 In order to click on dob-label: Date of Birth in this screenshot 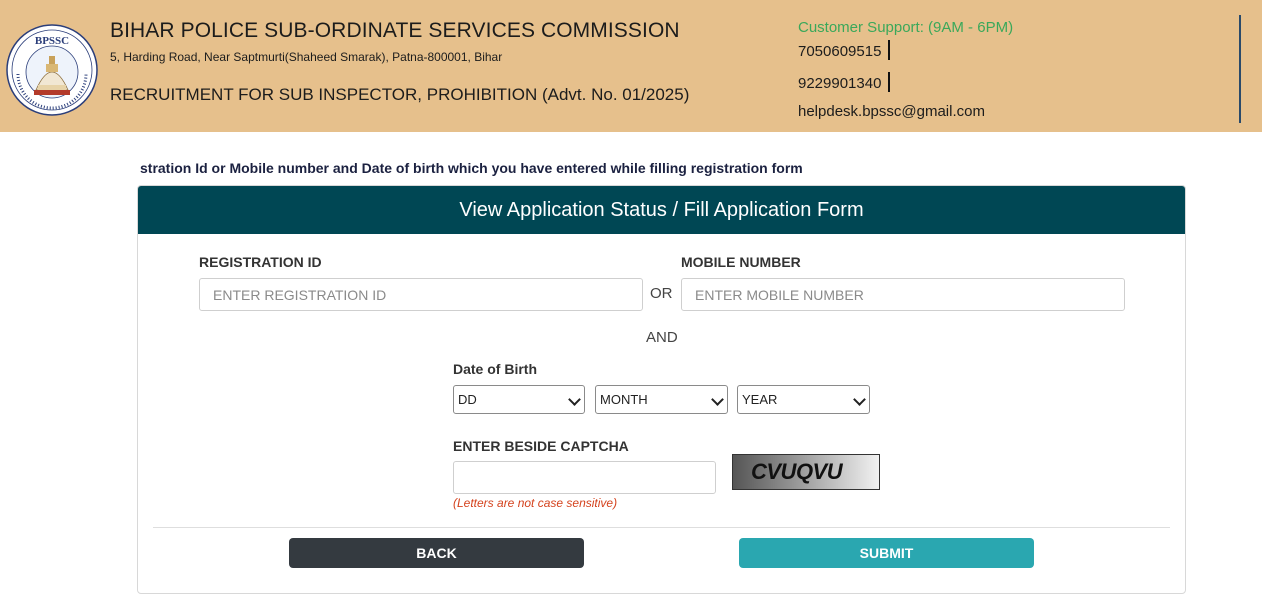, I will do `click(495, 369)`.